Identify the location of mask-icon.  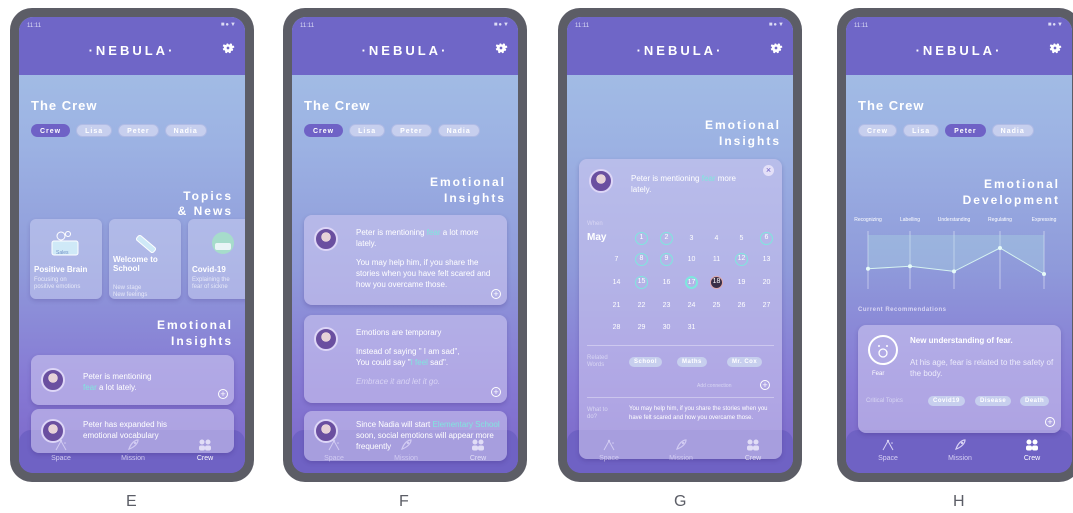
(223, 244).